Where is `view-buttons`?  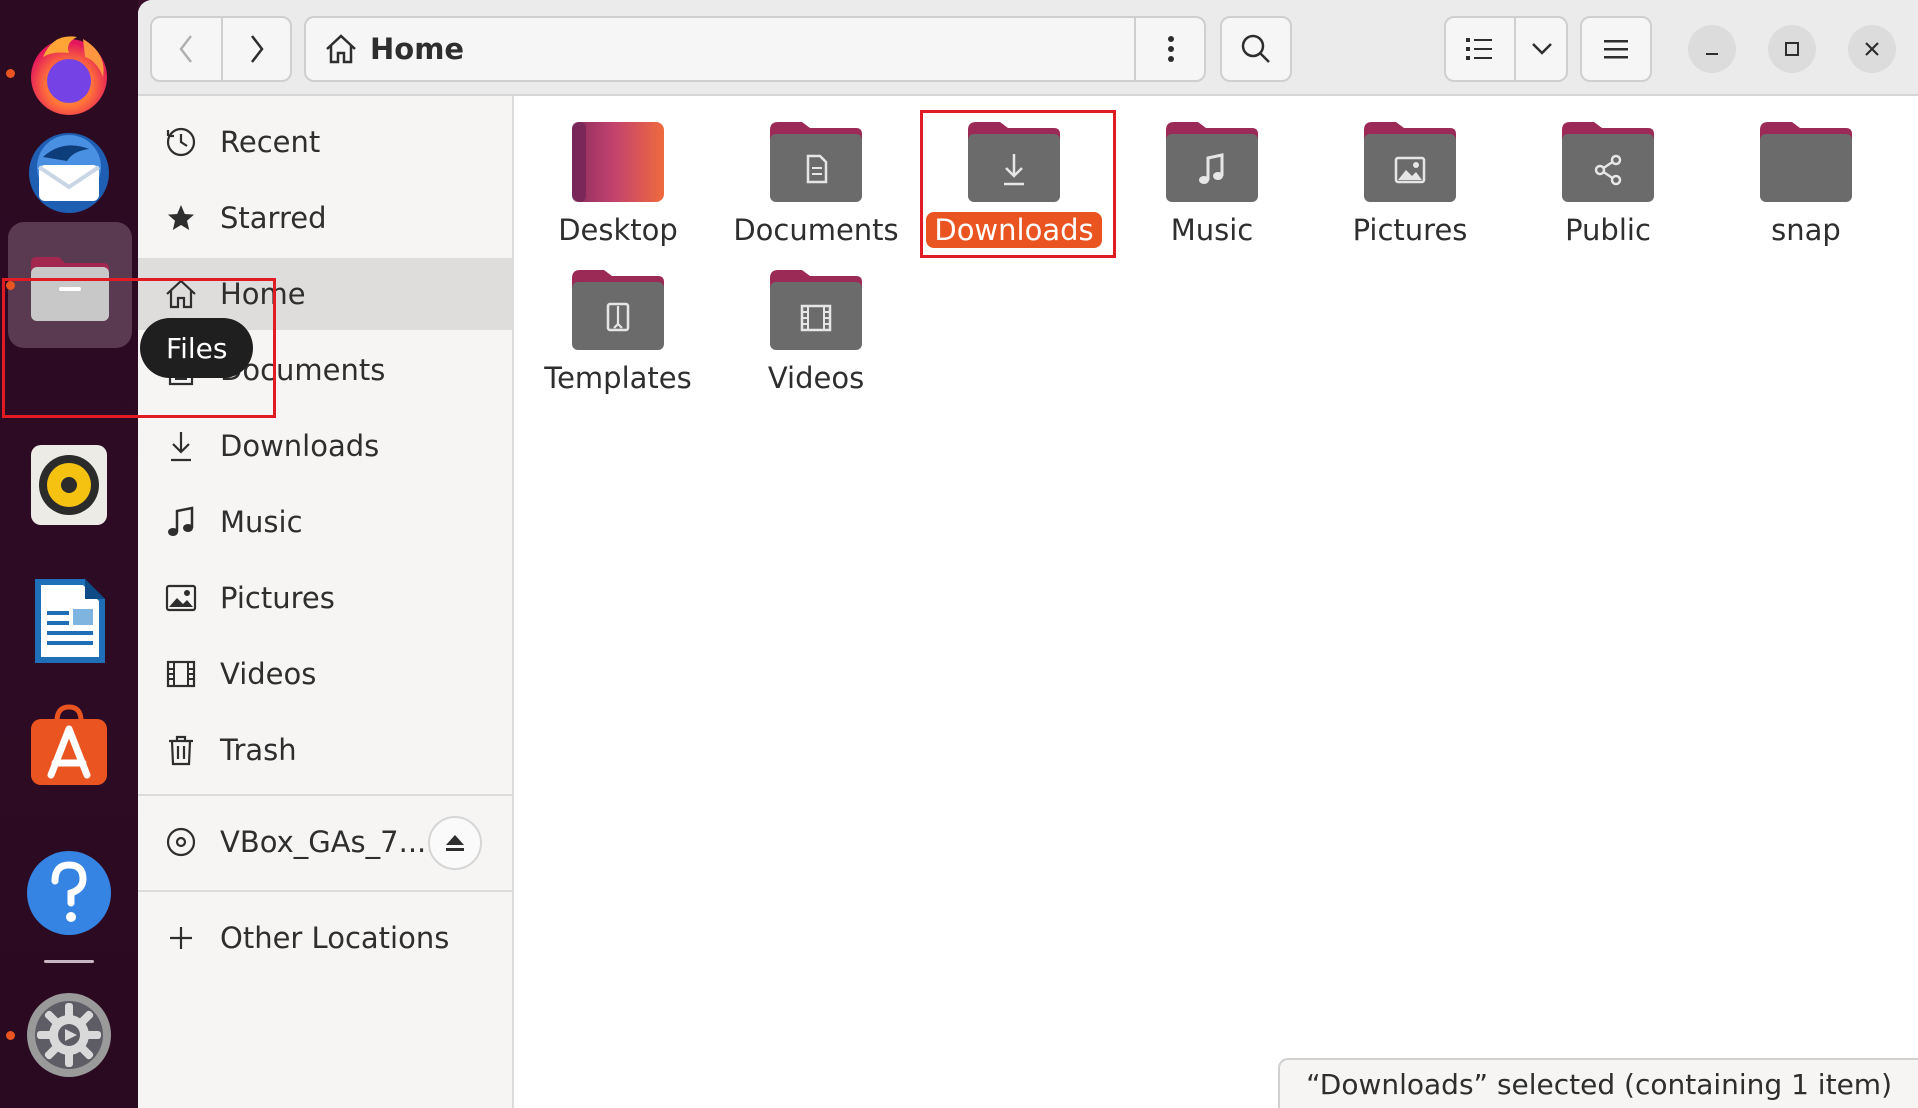 view-buttons is located at coordinates (1506, 49).